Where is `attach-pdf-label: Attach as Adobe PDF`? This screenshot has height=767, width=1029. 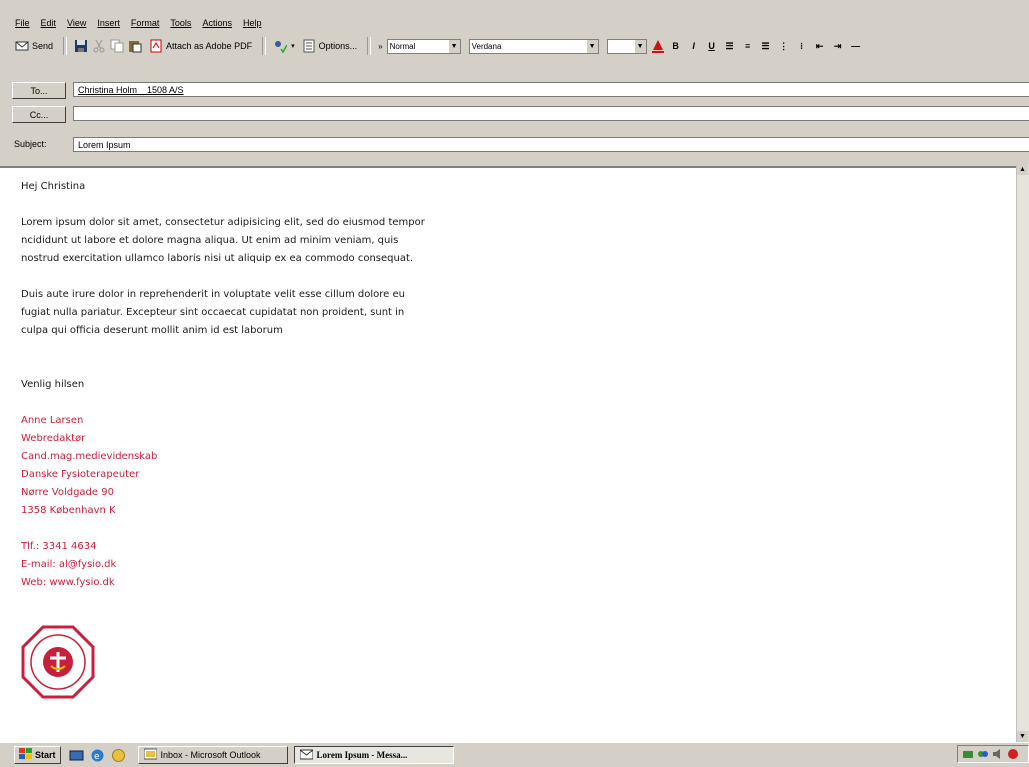 attach-pdf-label: Attach as Adobe PDF is located at coordinates (209, 46).